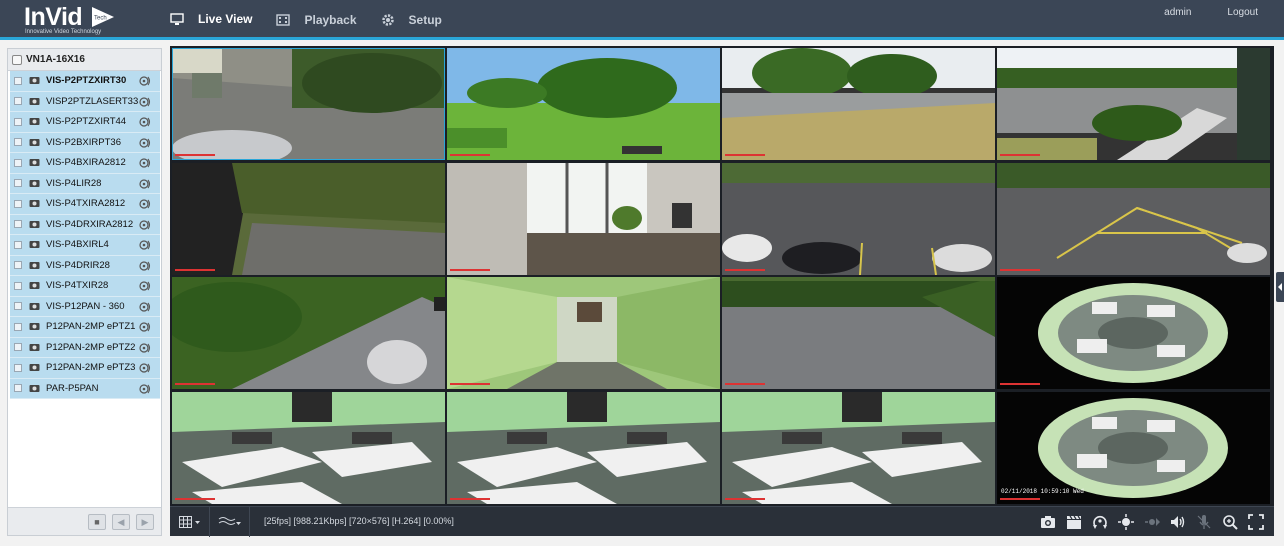 The image size is (1284, 546). I want to click on camera-list-item: P12PAN-2MP ePTZ2, so click(85, 347).